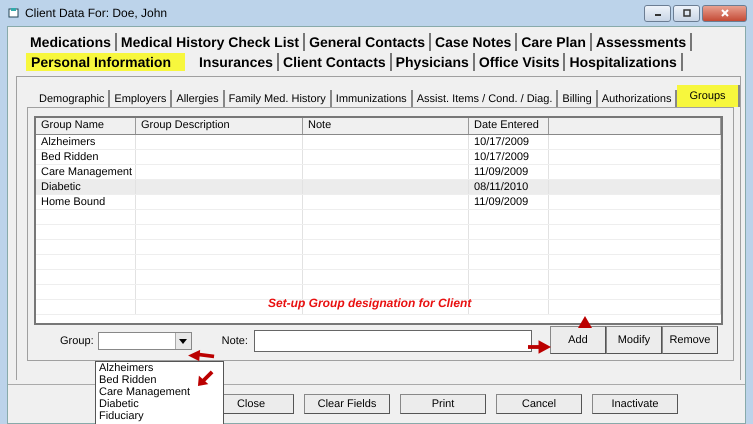 The width and height of the screenshot is (753, 424). Describe the element at coordinates (433, 62) in the screenshot. I see `main-tab: Physicians` at that location.